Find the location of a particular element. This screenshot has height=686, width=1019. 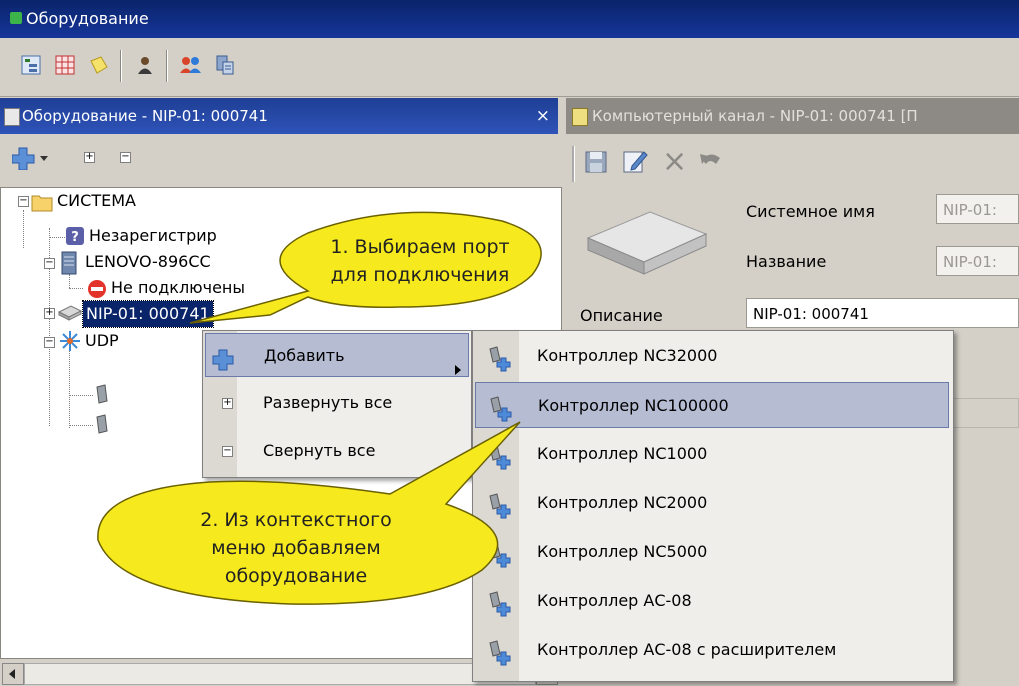

app-icon is located at coordinates (16, 18).